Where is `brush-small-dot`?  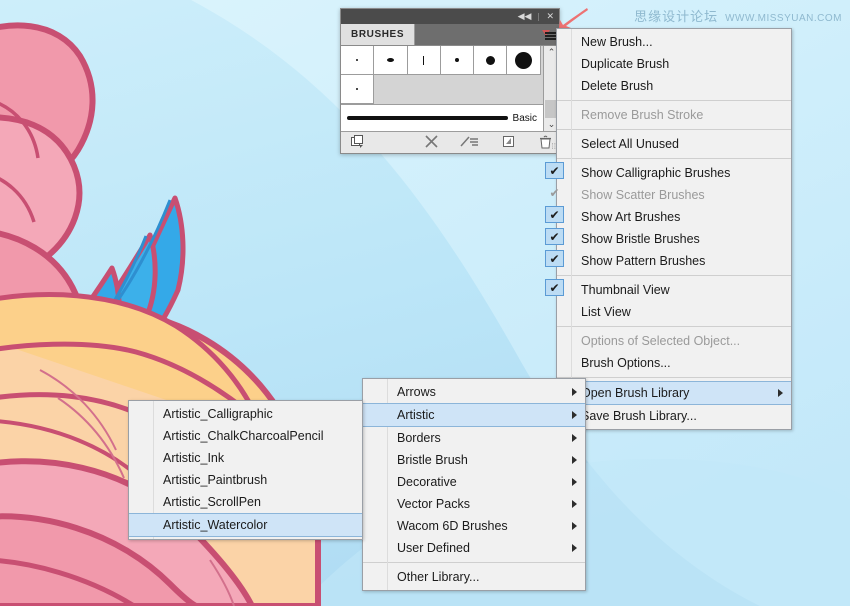 brush-small-dot is located at coordinates (457, 60).